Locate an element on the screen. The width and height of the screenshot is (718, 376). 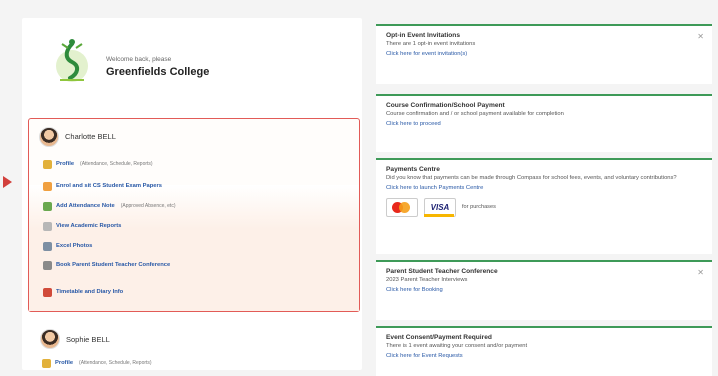
card-description: There are 1 opt-in event invitations is located at coordinates (431, 44).